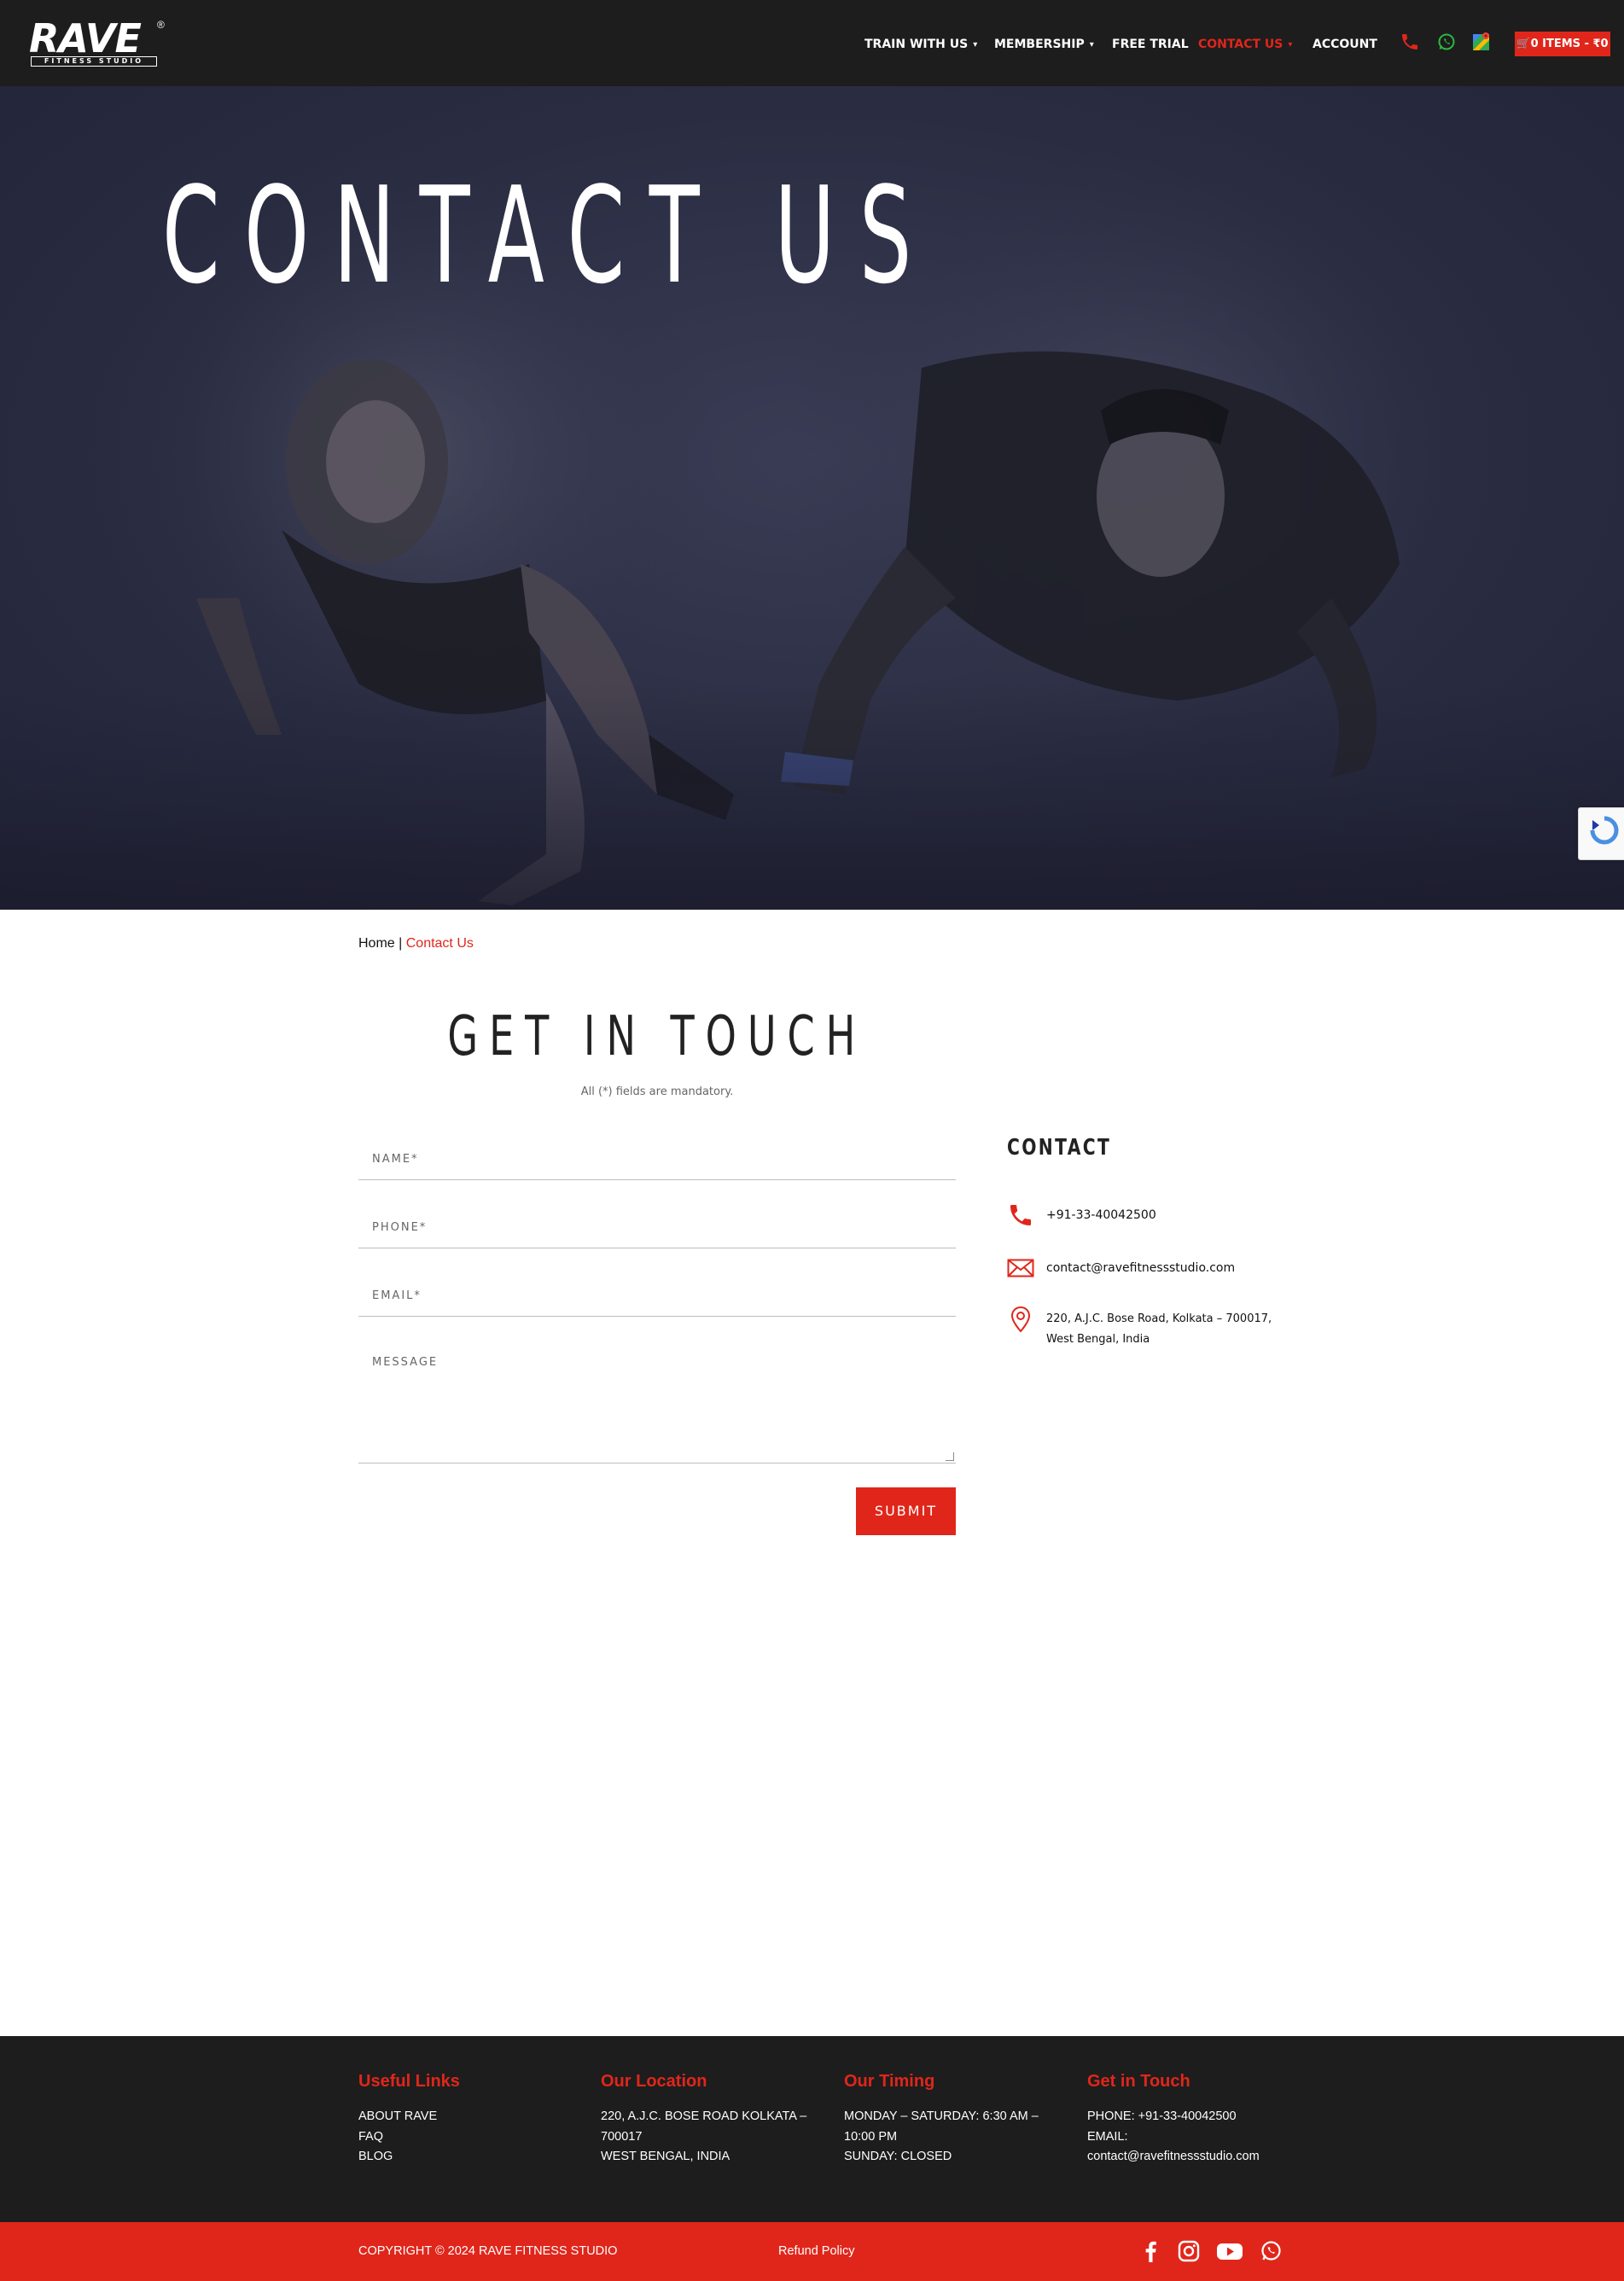 This screenshot has width=1624, height=2281. I want to click on message-textarea, so click(657, 1403).